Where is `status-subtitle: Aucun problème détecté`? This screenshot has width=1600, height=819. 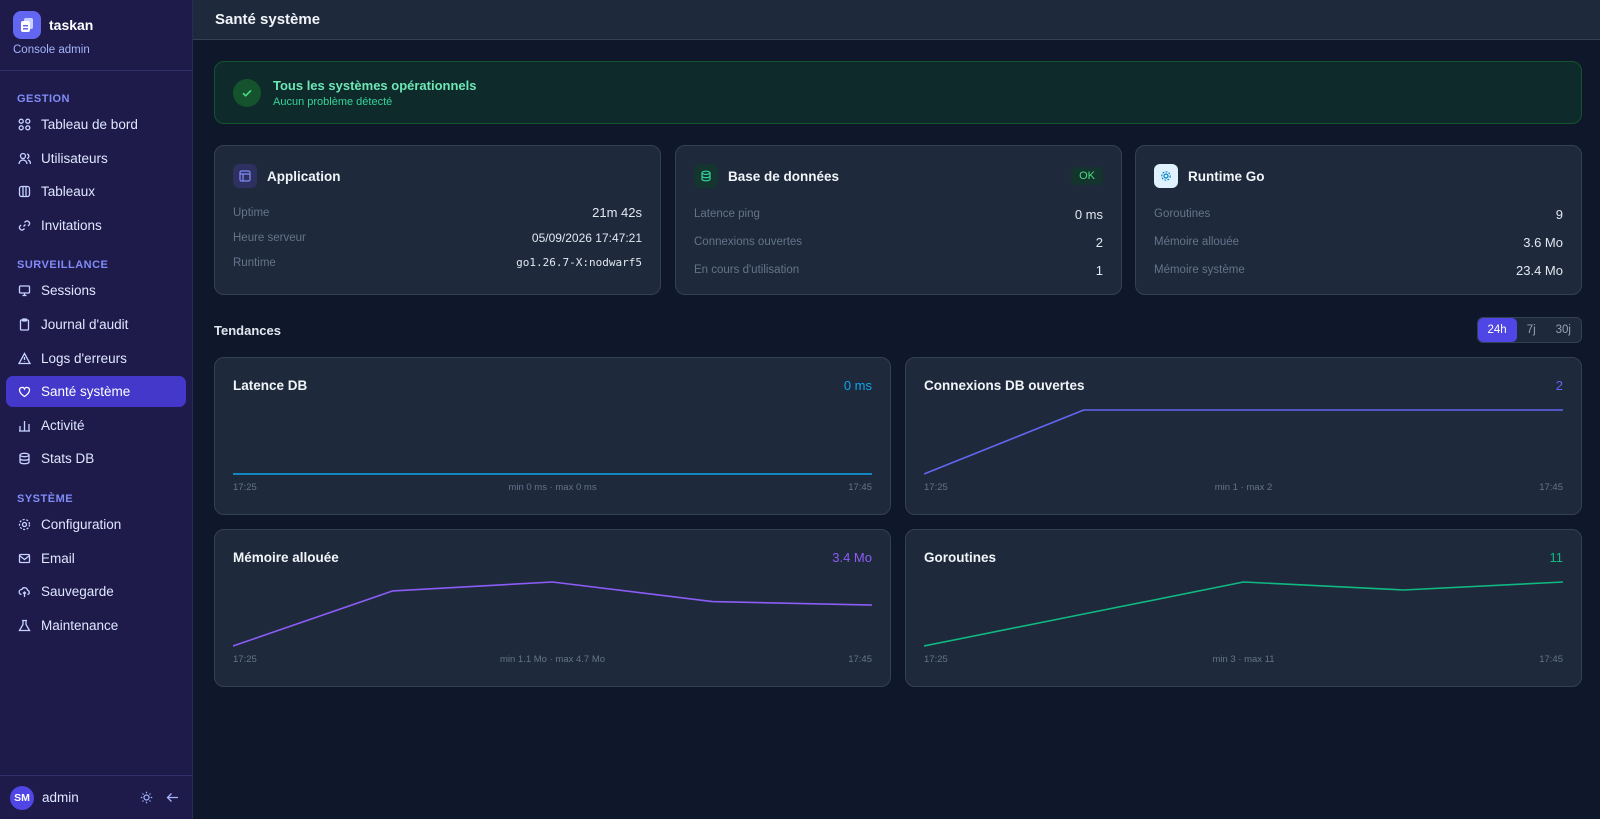
status-subtitle: Aucun problème détecté is located at coordinates (333, 101).